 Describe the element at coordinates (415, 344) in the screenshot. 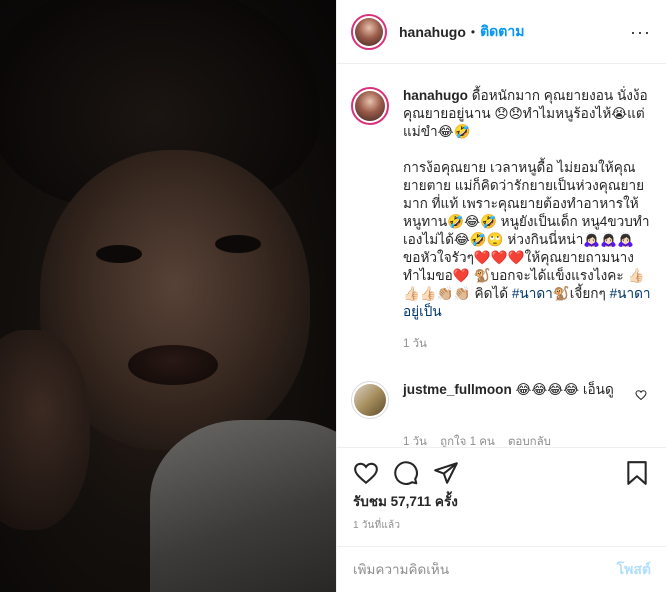

I see `caption-time: 1 วัน` at that location.